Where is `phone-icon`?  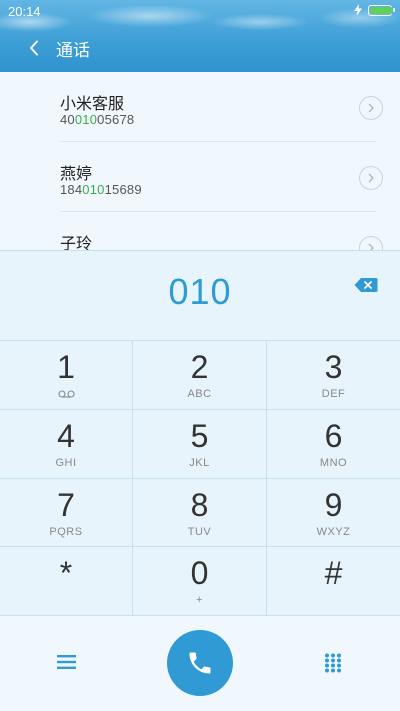 phone-icon is located at coordinates (200, 663).